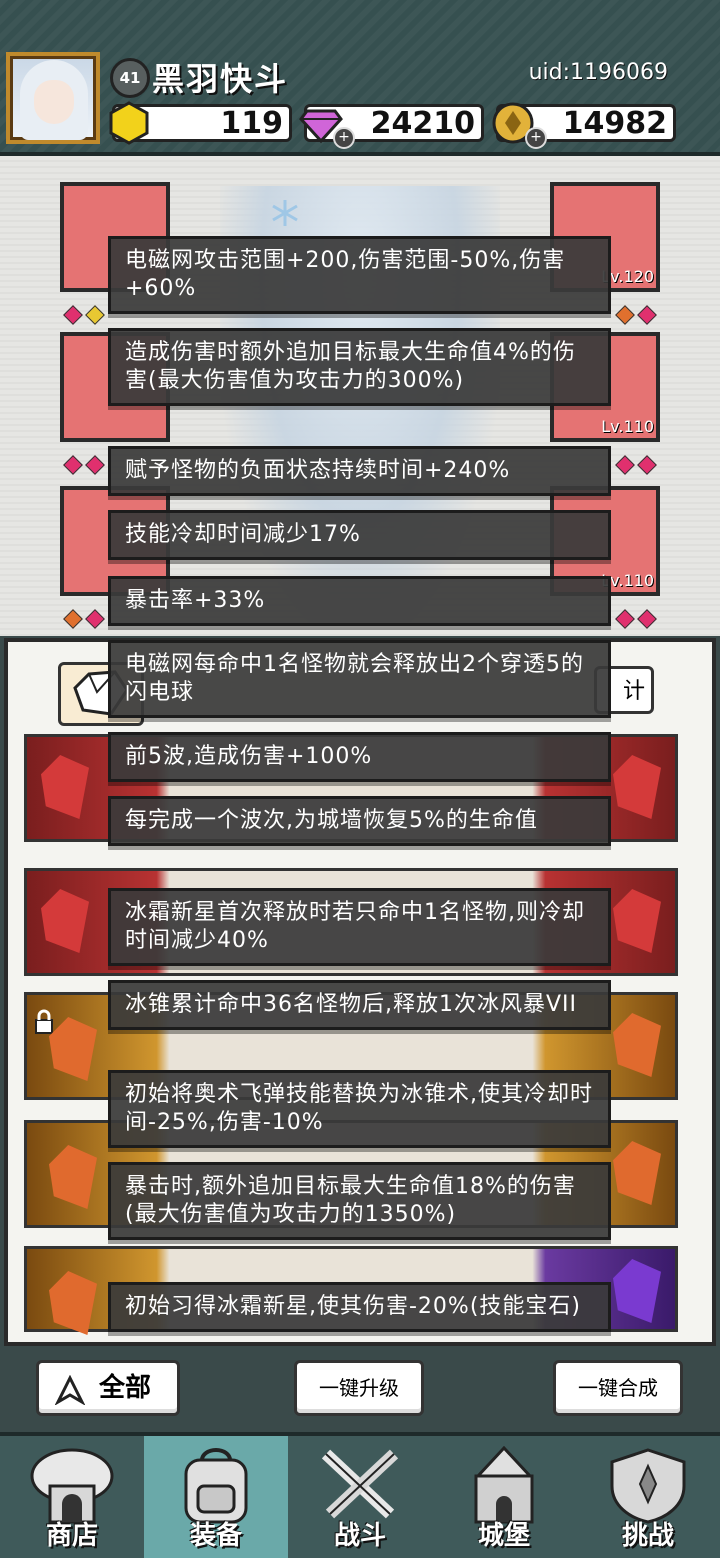 The image size is (720, 1558). Describe the element at coordinates (359, 927) in the screenshot. I see `tooltip-affix: 冰霜新星首次释放时若只命中1名怪物,则冷却时间减少40%` at that location.